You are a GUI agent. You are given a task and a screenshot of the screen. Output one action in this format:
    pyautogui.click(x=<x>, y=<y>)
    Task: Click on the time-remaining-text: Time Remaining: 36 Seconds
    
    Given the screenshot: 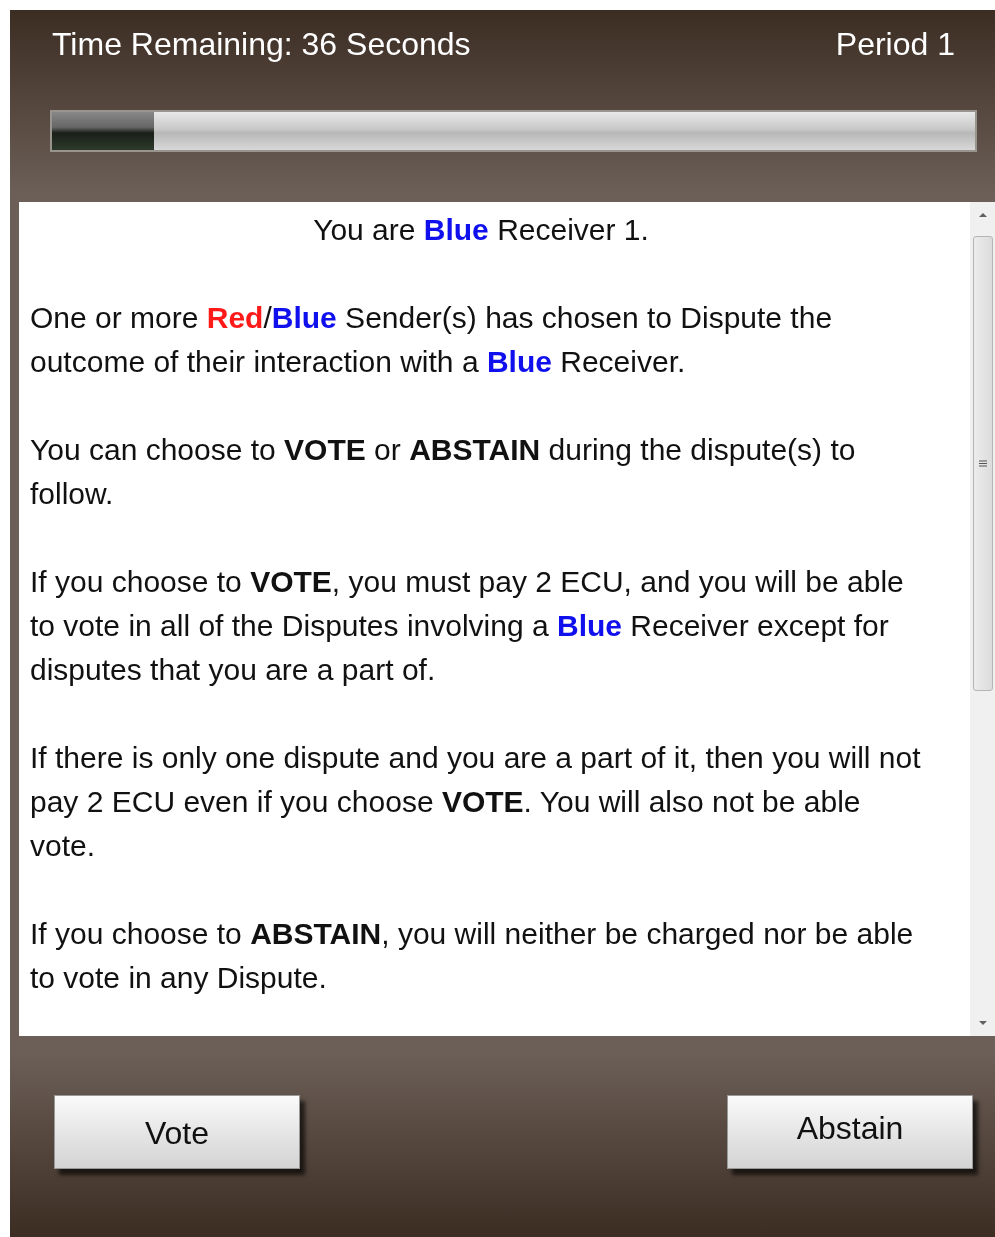 What is the action you would take?
    pyautogui.click(x=261, y=45)
    